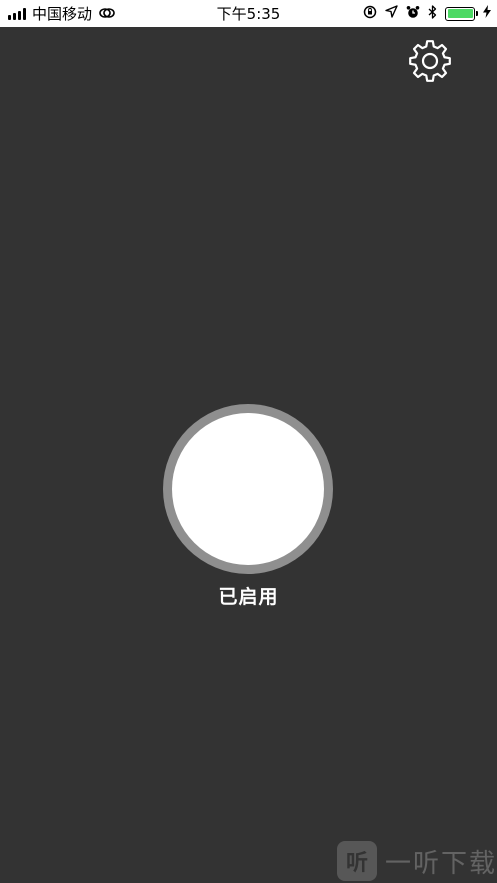 The height and width of the screenshot is (883, 497). I want to click on watermark-text: 一听下载, so click(441, 863).